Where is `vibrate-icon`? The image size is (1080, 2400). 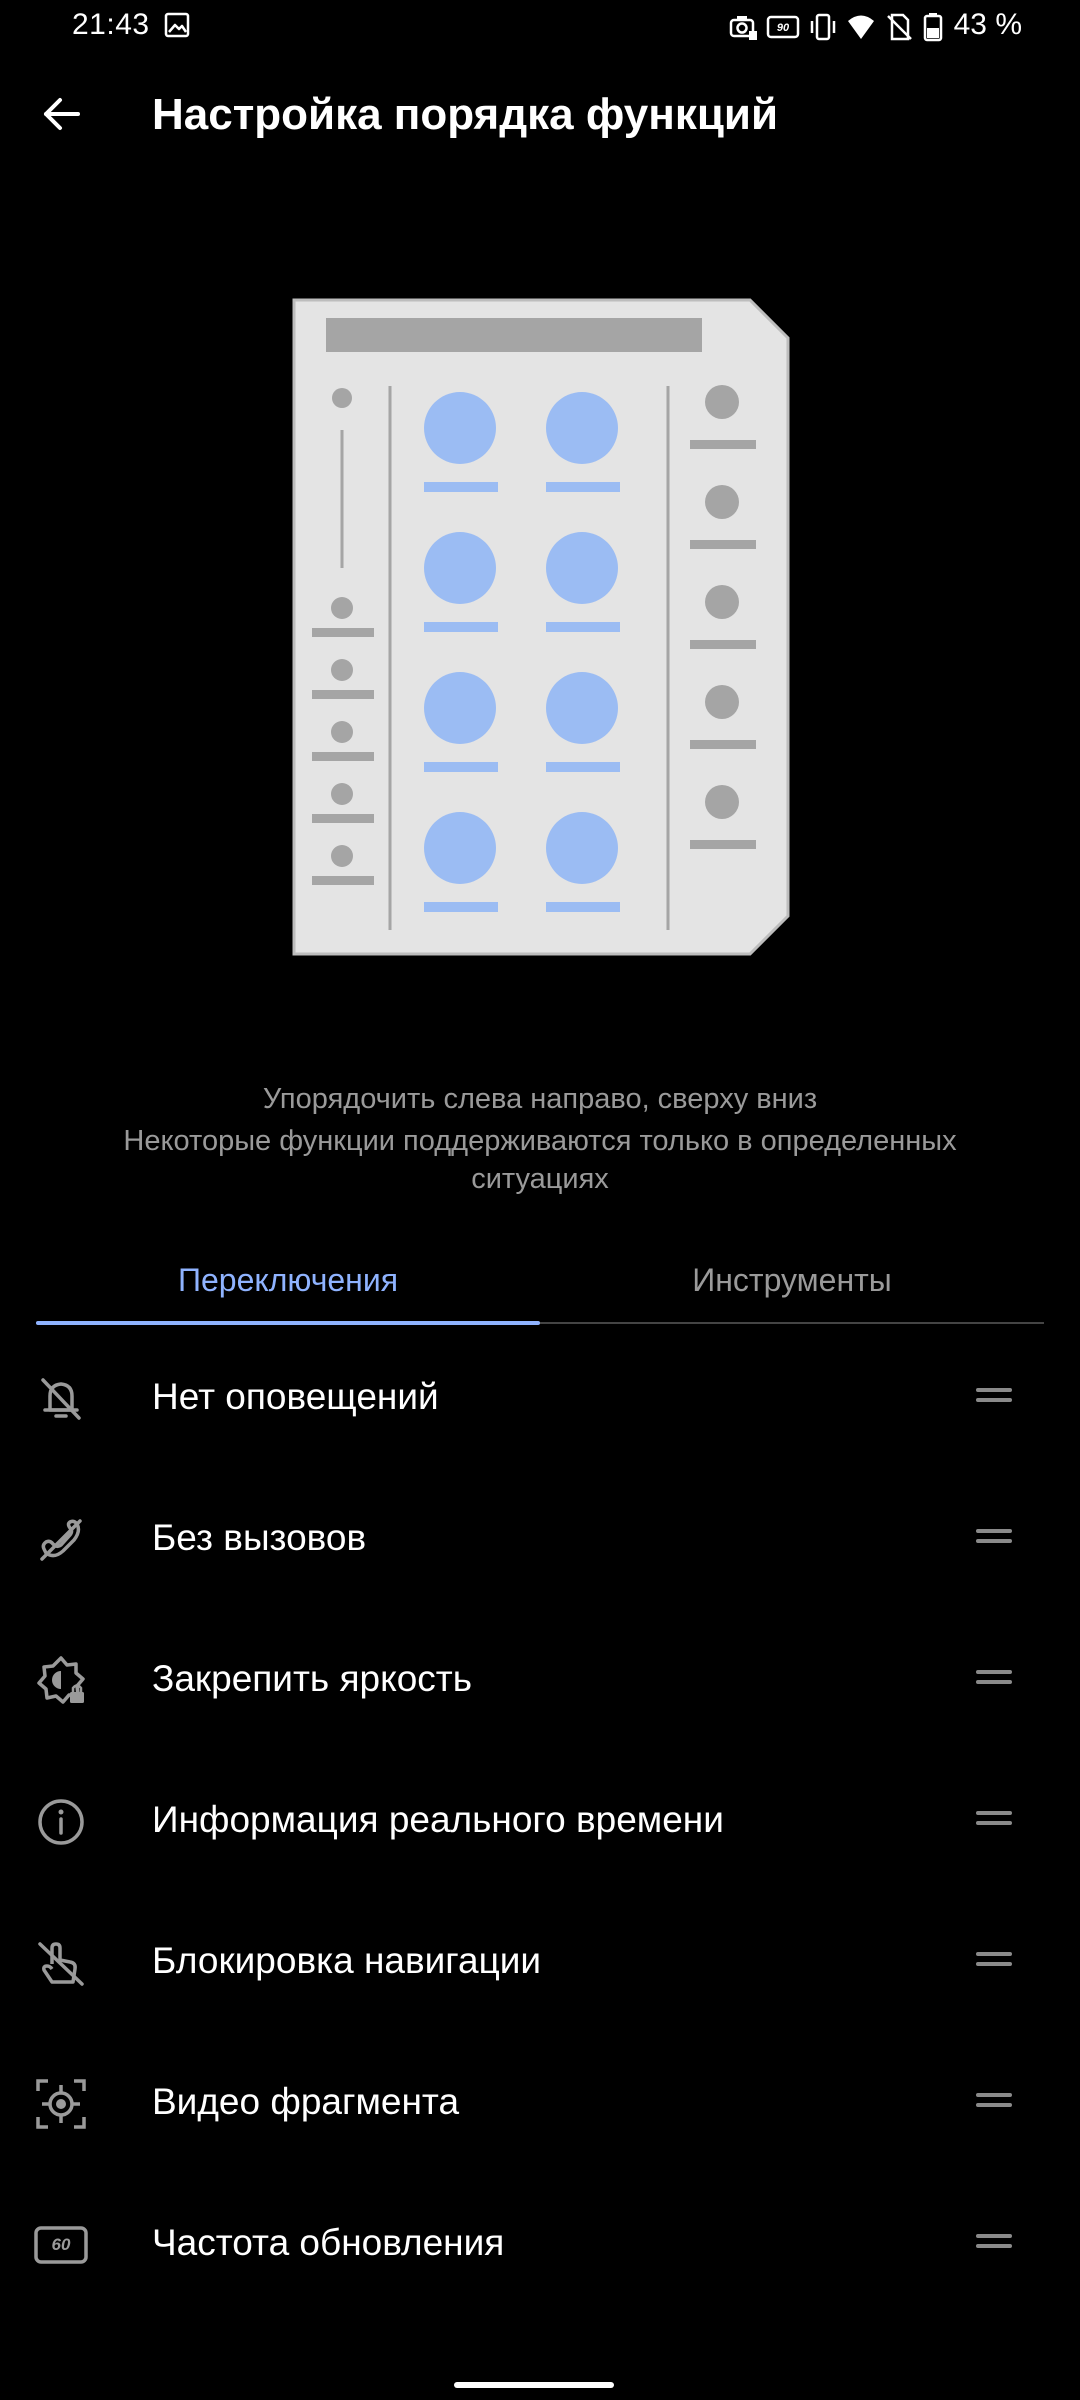 vibrate-icon is located at coordinates (823, 27).